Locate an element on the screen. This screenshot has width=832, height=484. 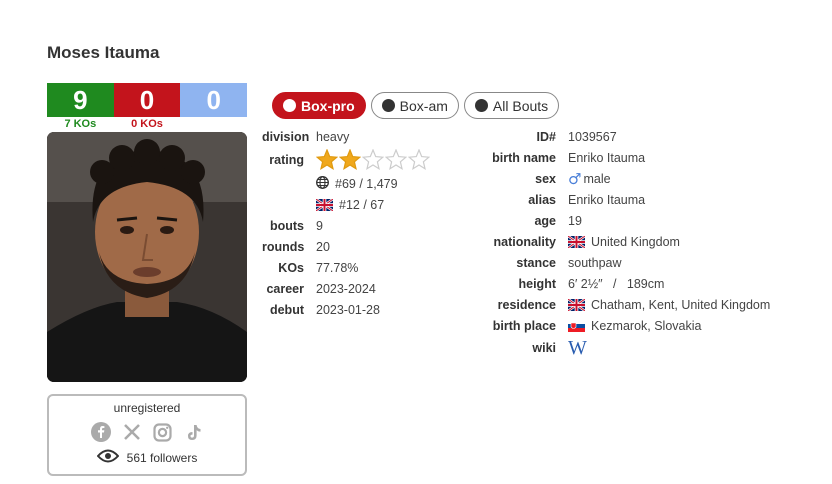
country-rank: #12 / 67 is located at coordinates (361, 205).